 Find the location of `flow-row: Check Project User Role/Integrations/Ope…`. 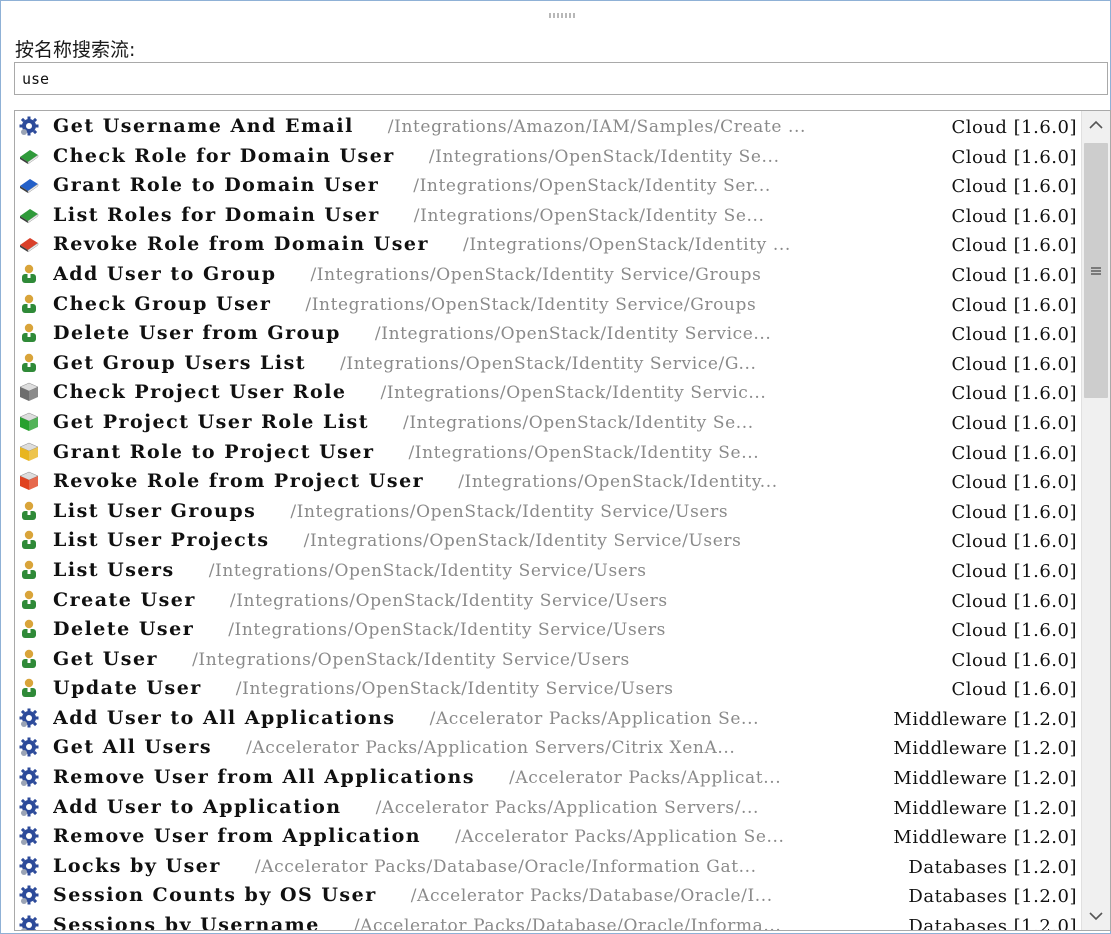

flow-row: Check Project User Role/Integrations/Ope… is located at coordinates (548, 392).